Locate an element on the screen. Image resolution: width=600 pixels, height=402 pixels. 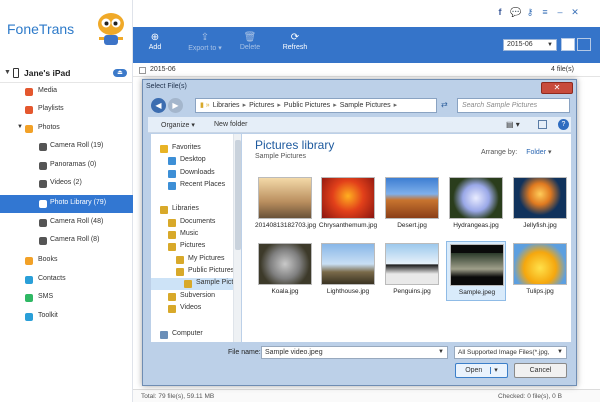
tree-item: Favorites is located at coordinates (195, 149).